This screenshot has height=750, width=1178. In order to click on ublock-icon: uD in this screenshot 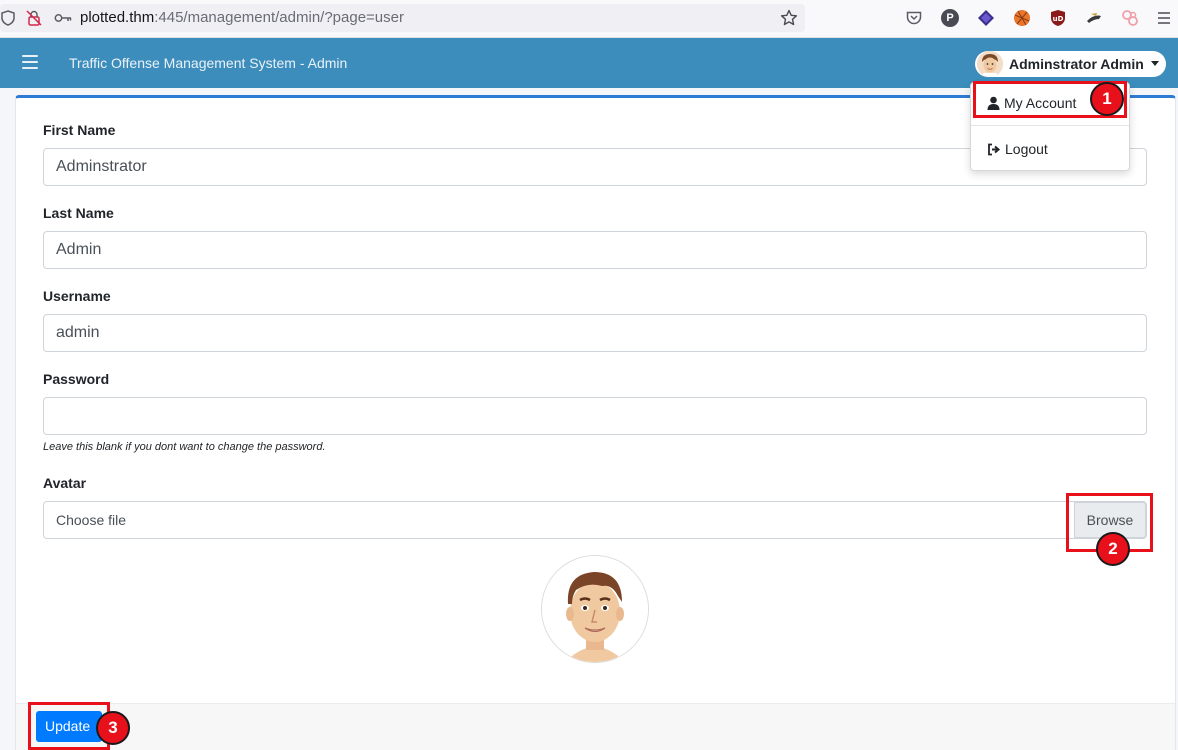, I will do `click(1058, 18)`.